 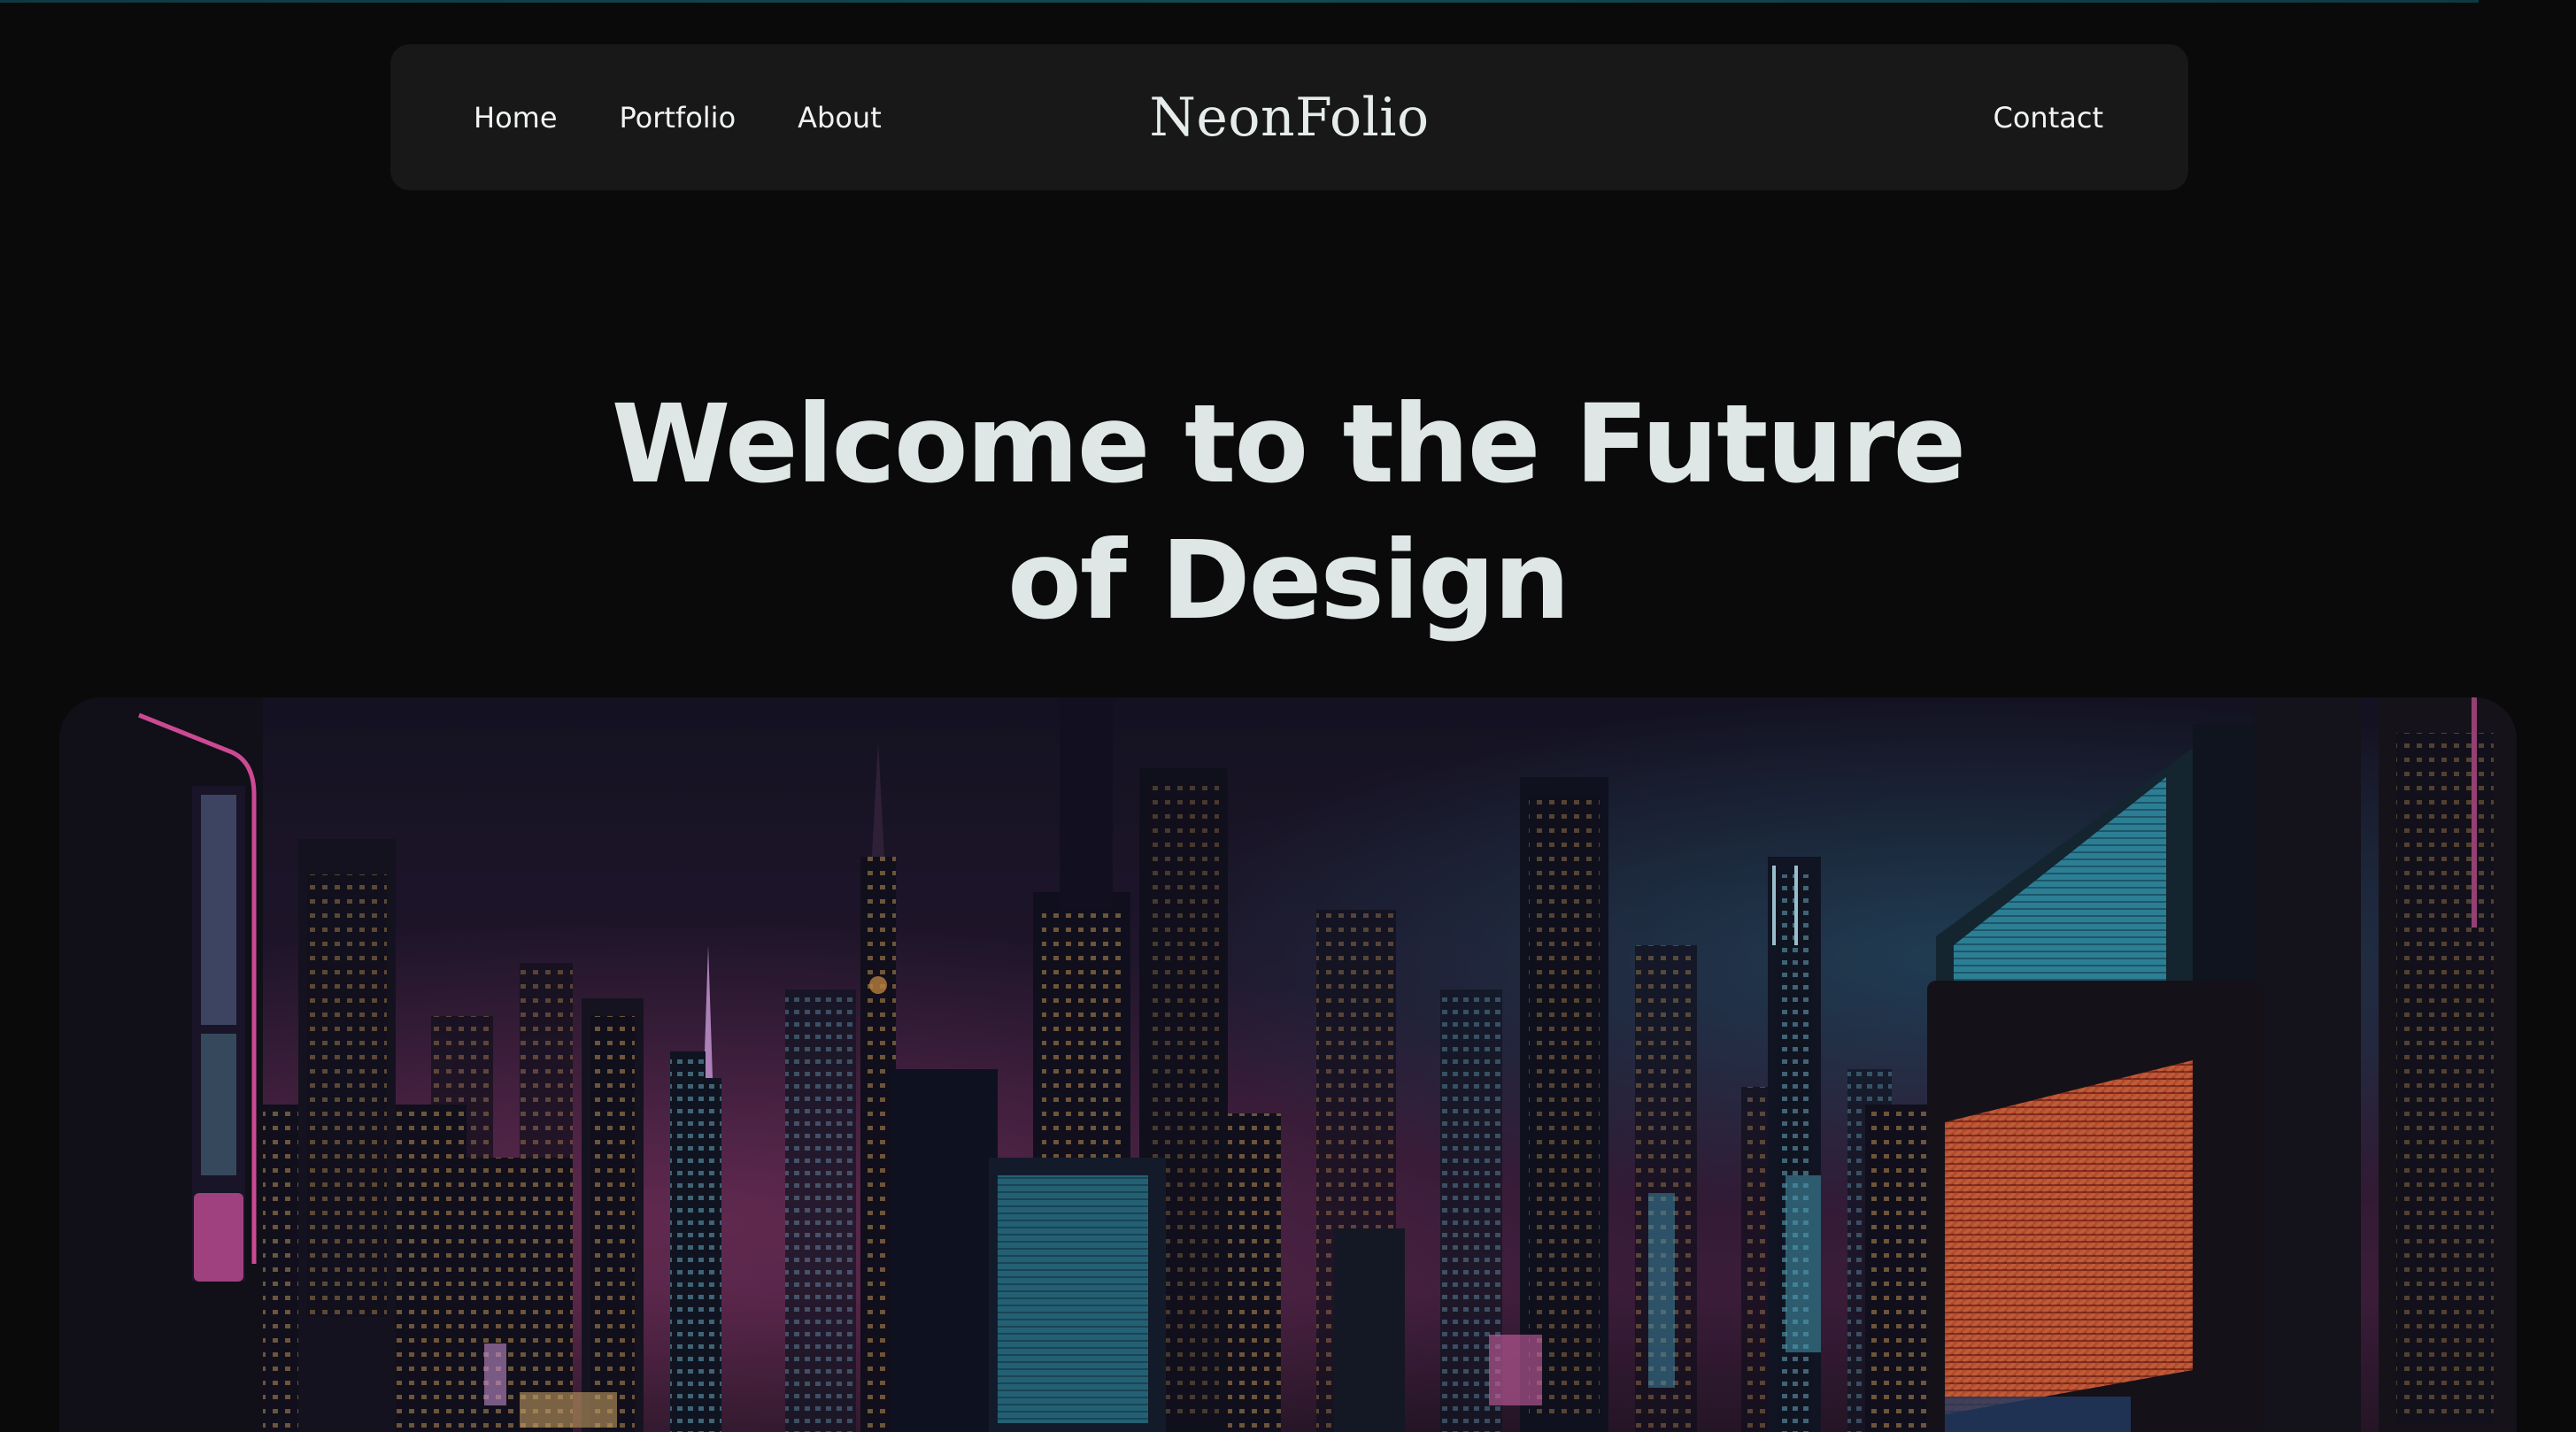 I want to click on nav-link-contact: Contact, so click(x=2049, y=118).